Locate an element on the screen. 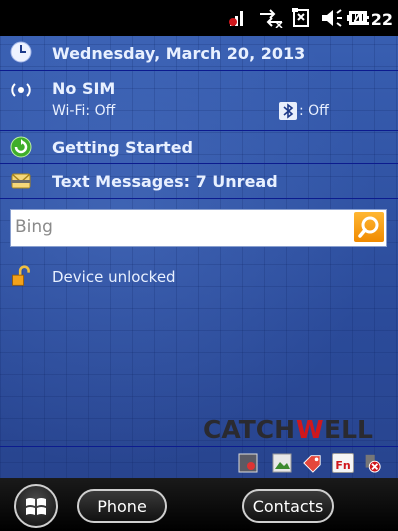  fn-label: Fn is located at coordinates (343, 465).